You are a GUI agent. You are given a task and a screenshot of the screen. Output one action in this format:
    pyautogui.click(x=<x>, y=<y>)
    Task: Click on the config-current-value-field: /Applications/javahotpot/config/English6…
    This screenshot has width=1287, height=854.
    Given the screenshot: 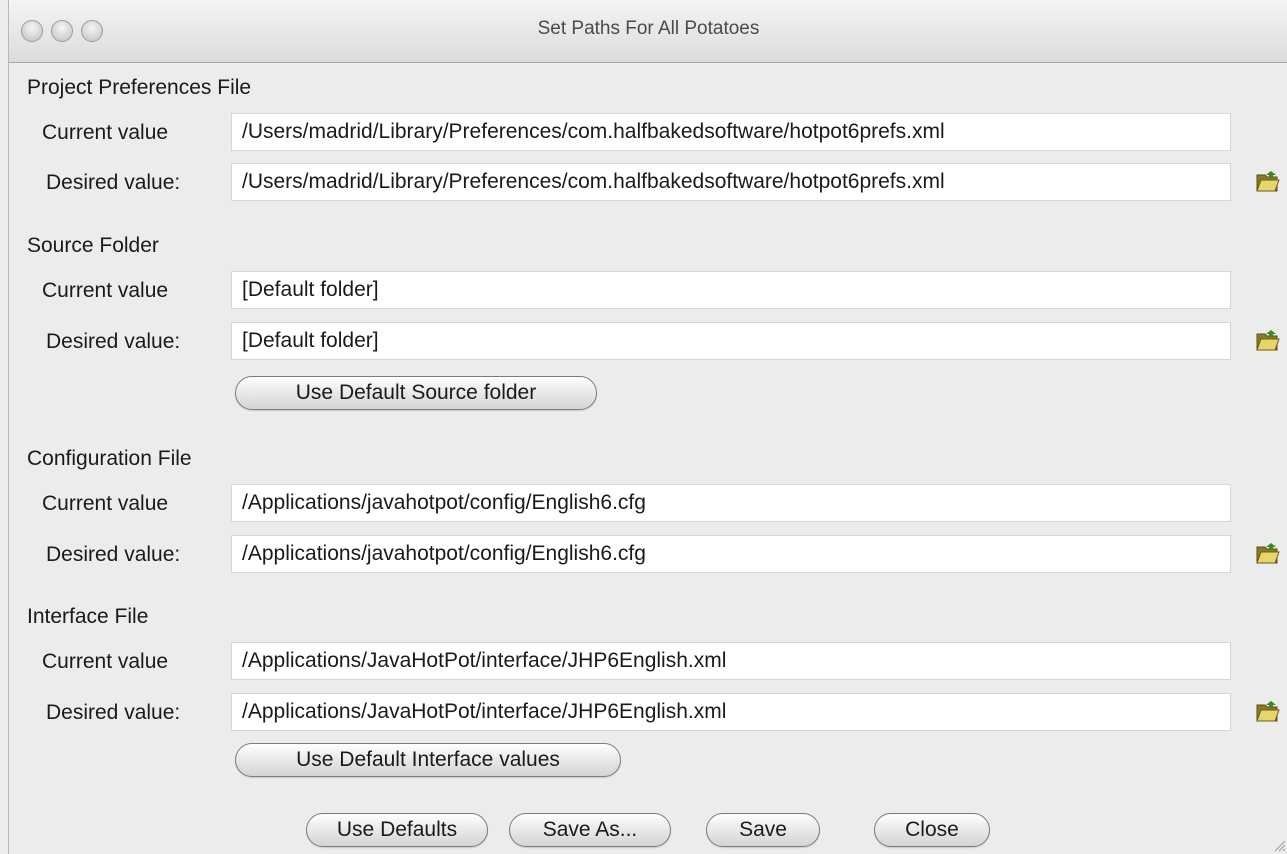 What is the action you would take?
    pyautogui.click(x=731, y=503)
    